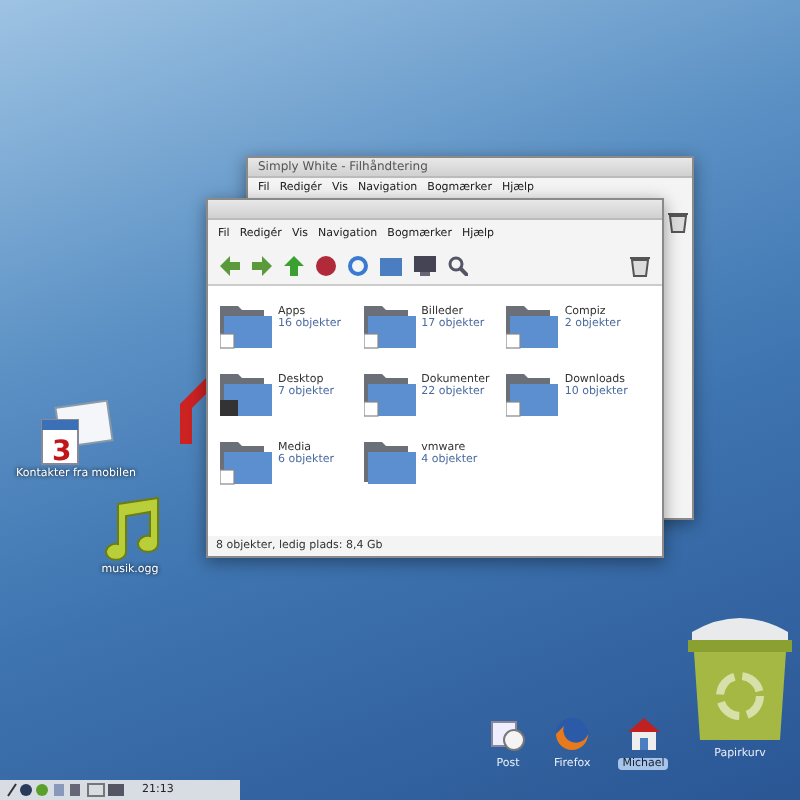 This screenshot has width=800, height=800. I want to click on back-arrow-icon, so click(230, 266).